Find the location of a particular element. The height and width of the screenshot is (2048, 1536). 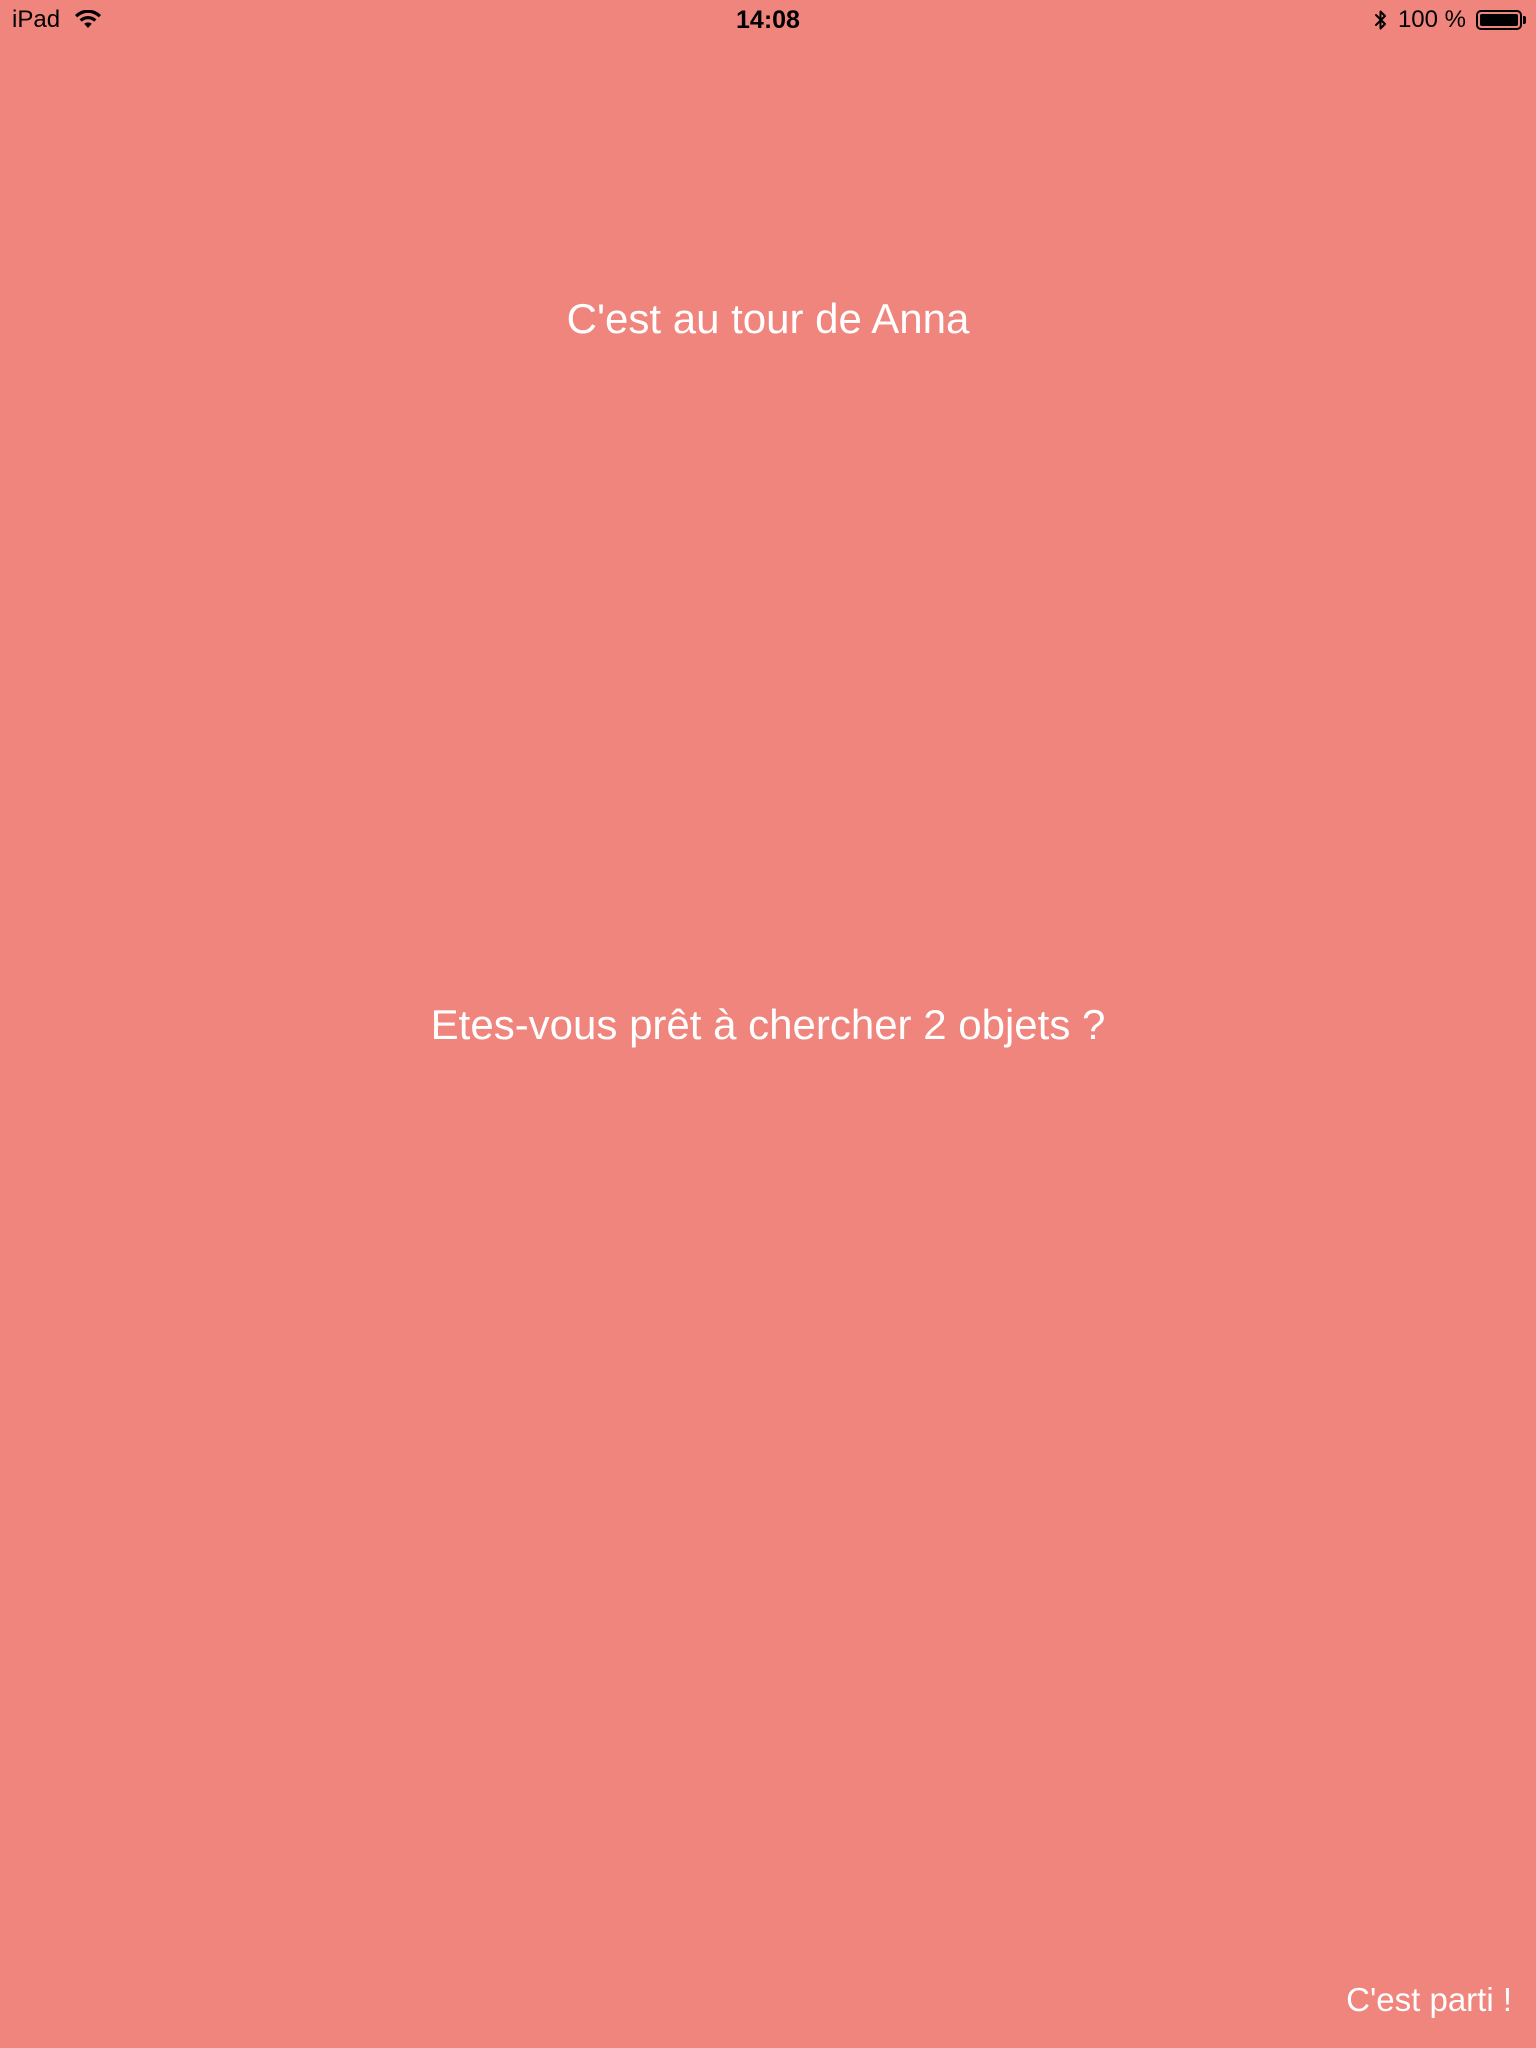

turn-title: C'est au tour de Anna is located at coordinates (768, 318).